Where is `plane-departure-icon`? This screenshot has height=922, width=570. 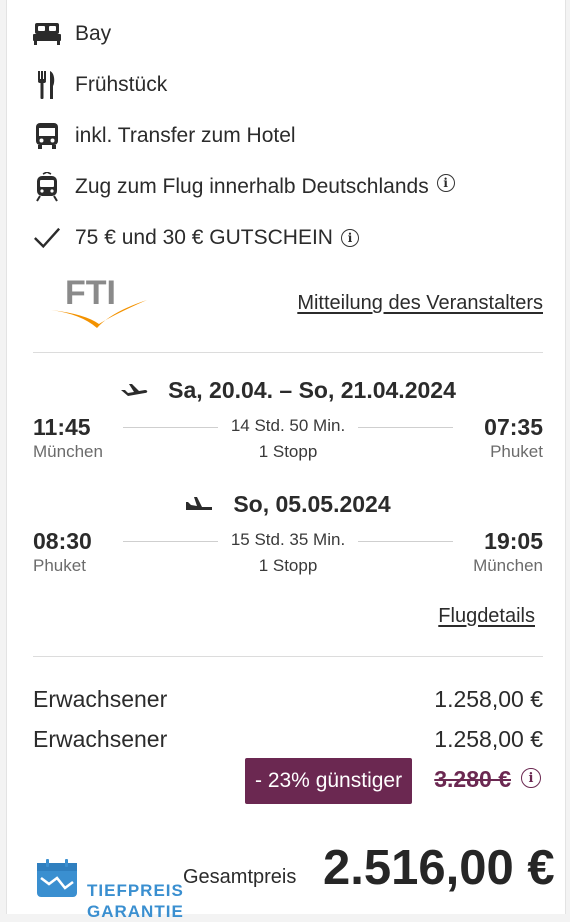 plane-departure-icon is located at coordinates (134, 390).